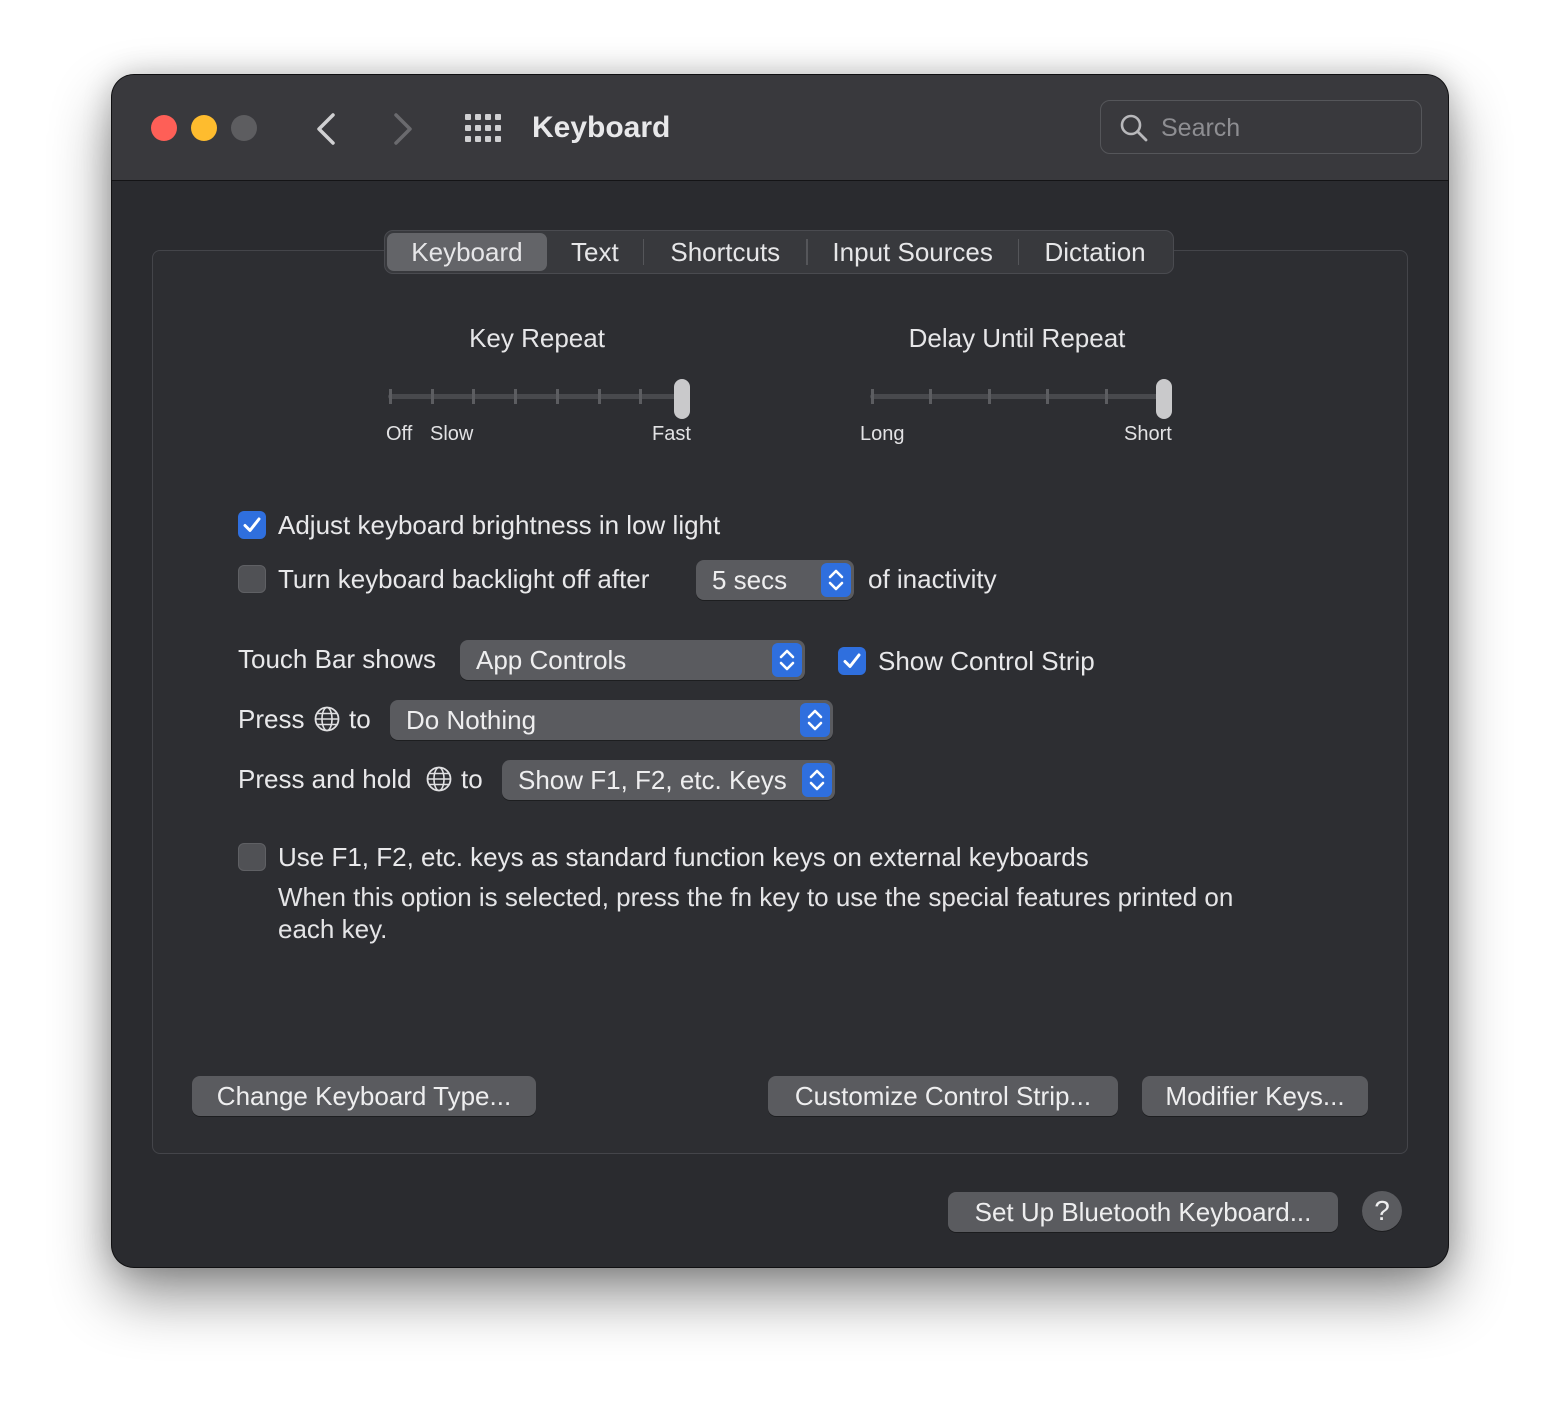 The height and width of the screenshot is (1416, 1560). I want to click on delay-short-label: Short, so click(1148, 434).